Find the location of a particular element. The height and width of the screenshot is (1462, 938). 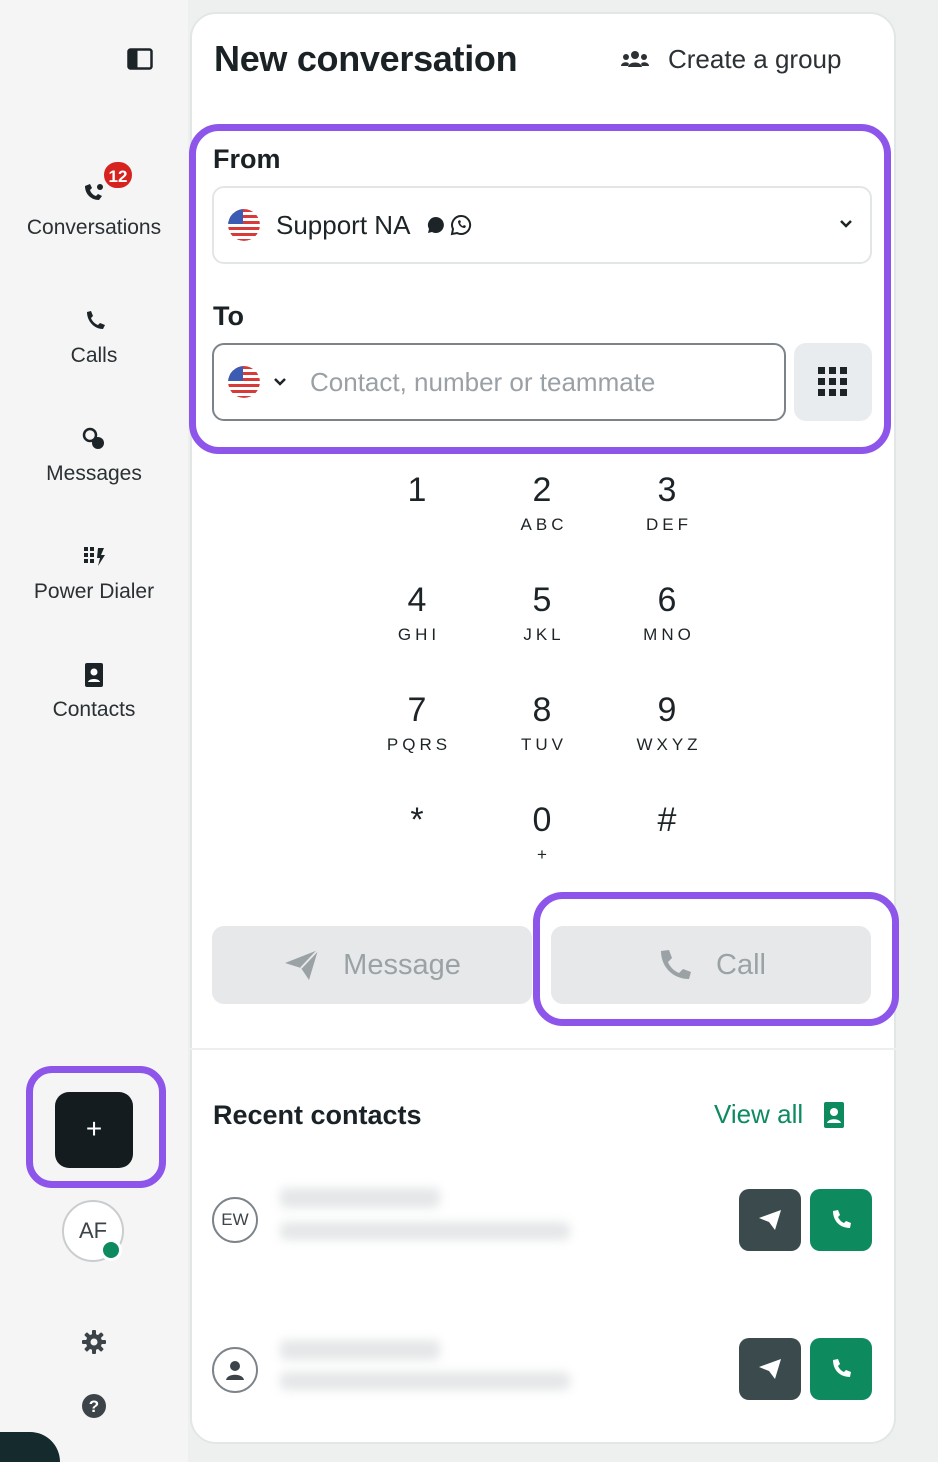

keypad-toggle-button is located at coordinates (833, 382).